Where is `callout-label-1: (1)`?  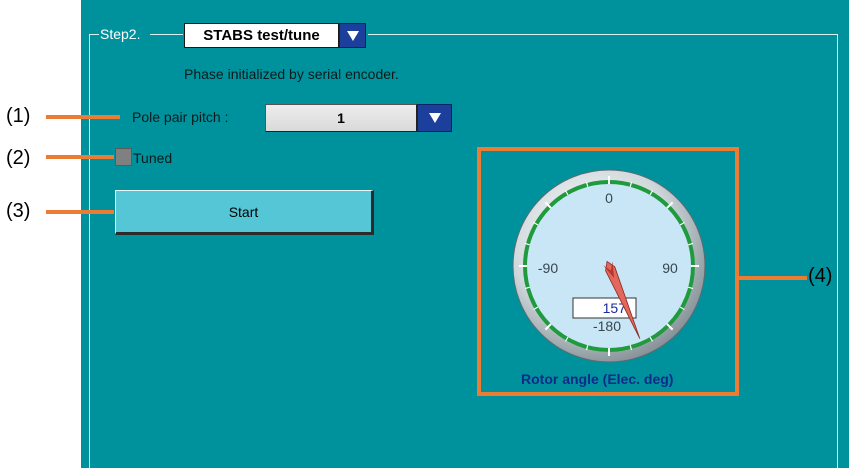 callout-label-1: (1) is located at coordinates (18, 116).